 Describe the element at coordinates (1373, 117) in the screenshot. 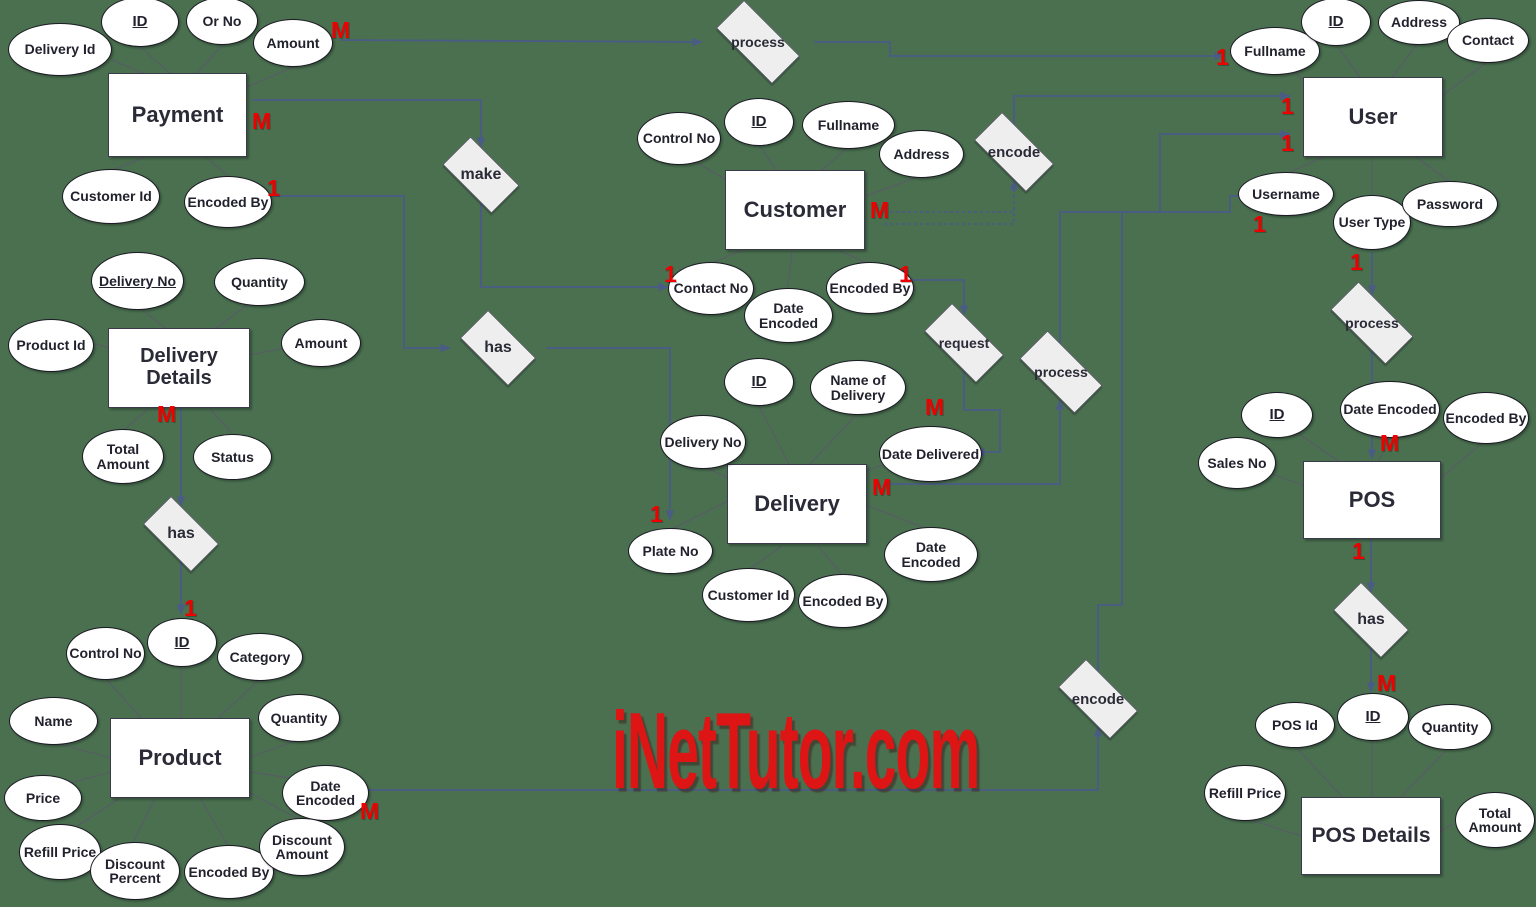

I see `entity-user: User` at that location.